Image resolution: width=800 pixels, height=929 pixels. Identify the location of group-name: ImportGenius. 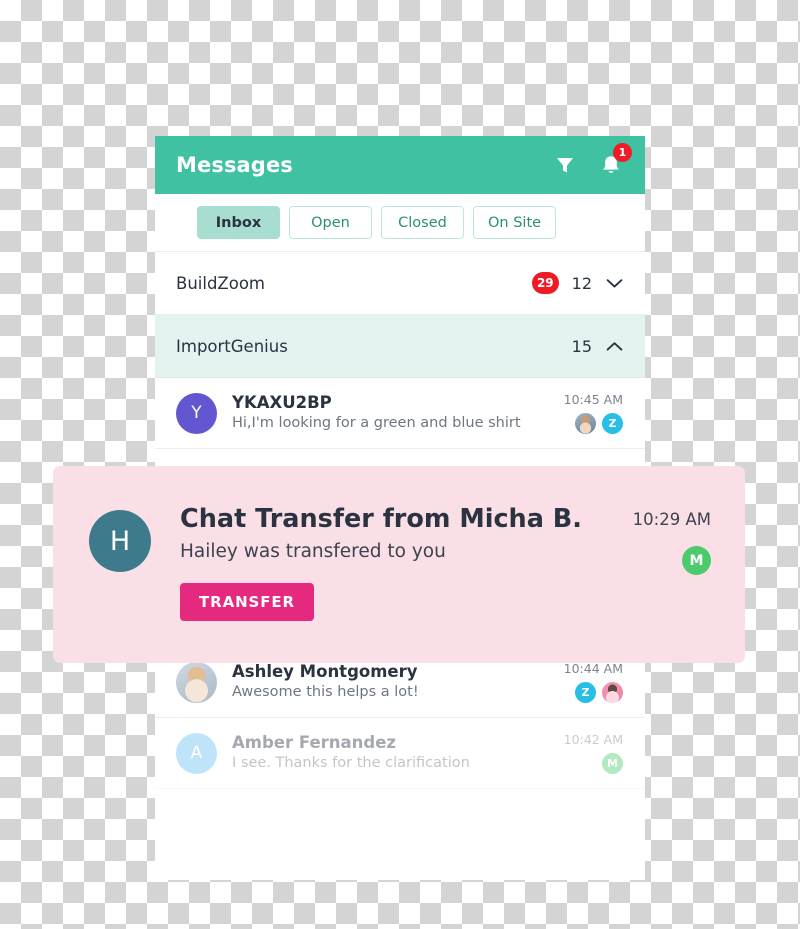
(232, 346).